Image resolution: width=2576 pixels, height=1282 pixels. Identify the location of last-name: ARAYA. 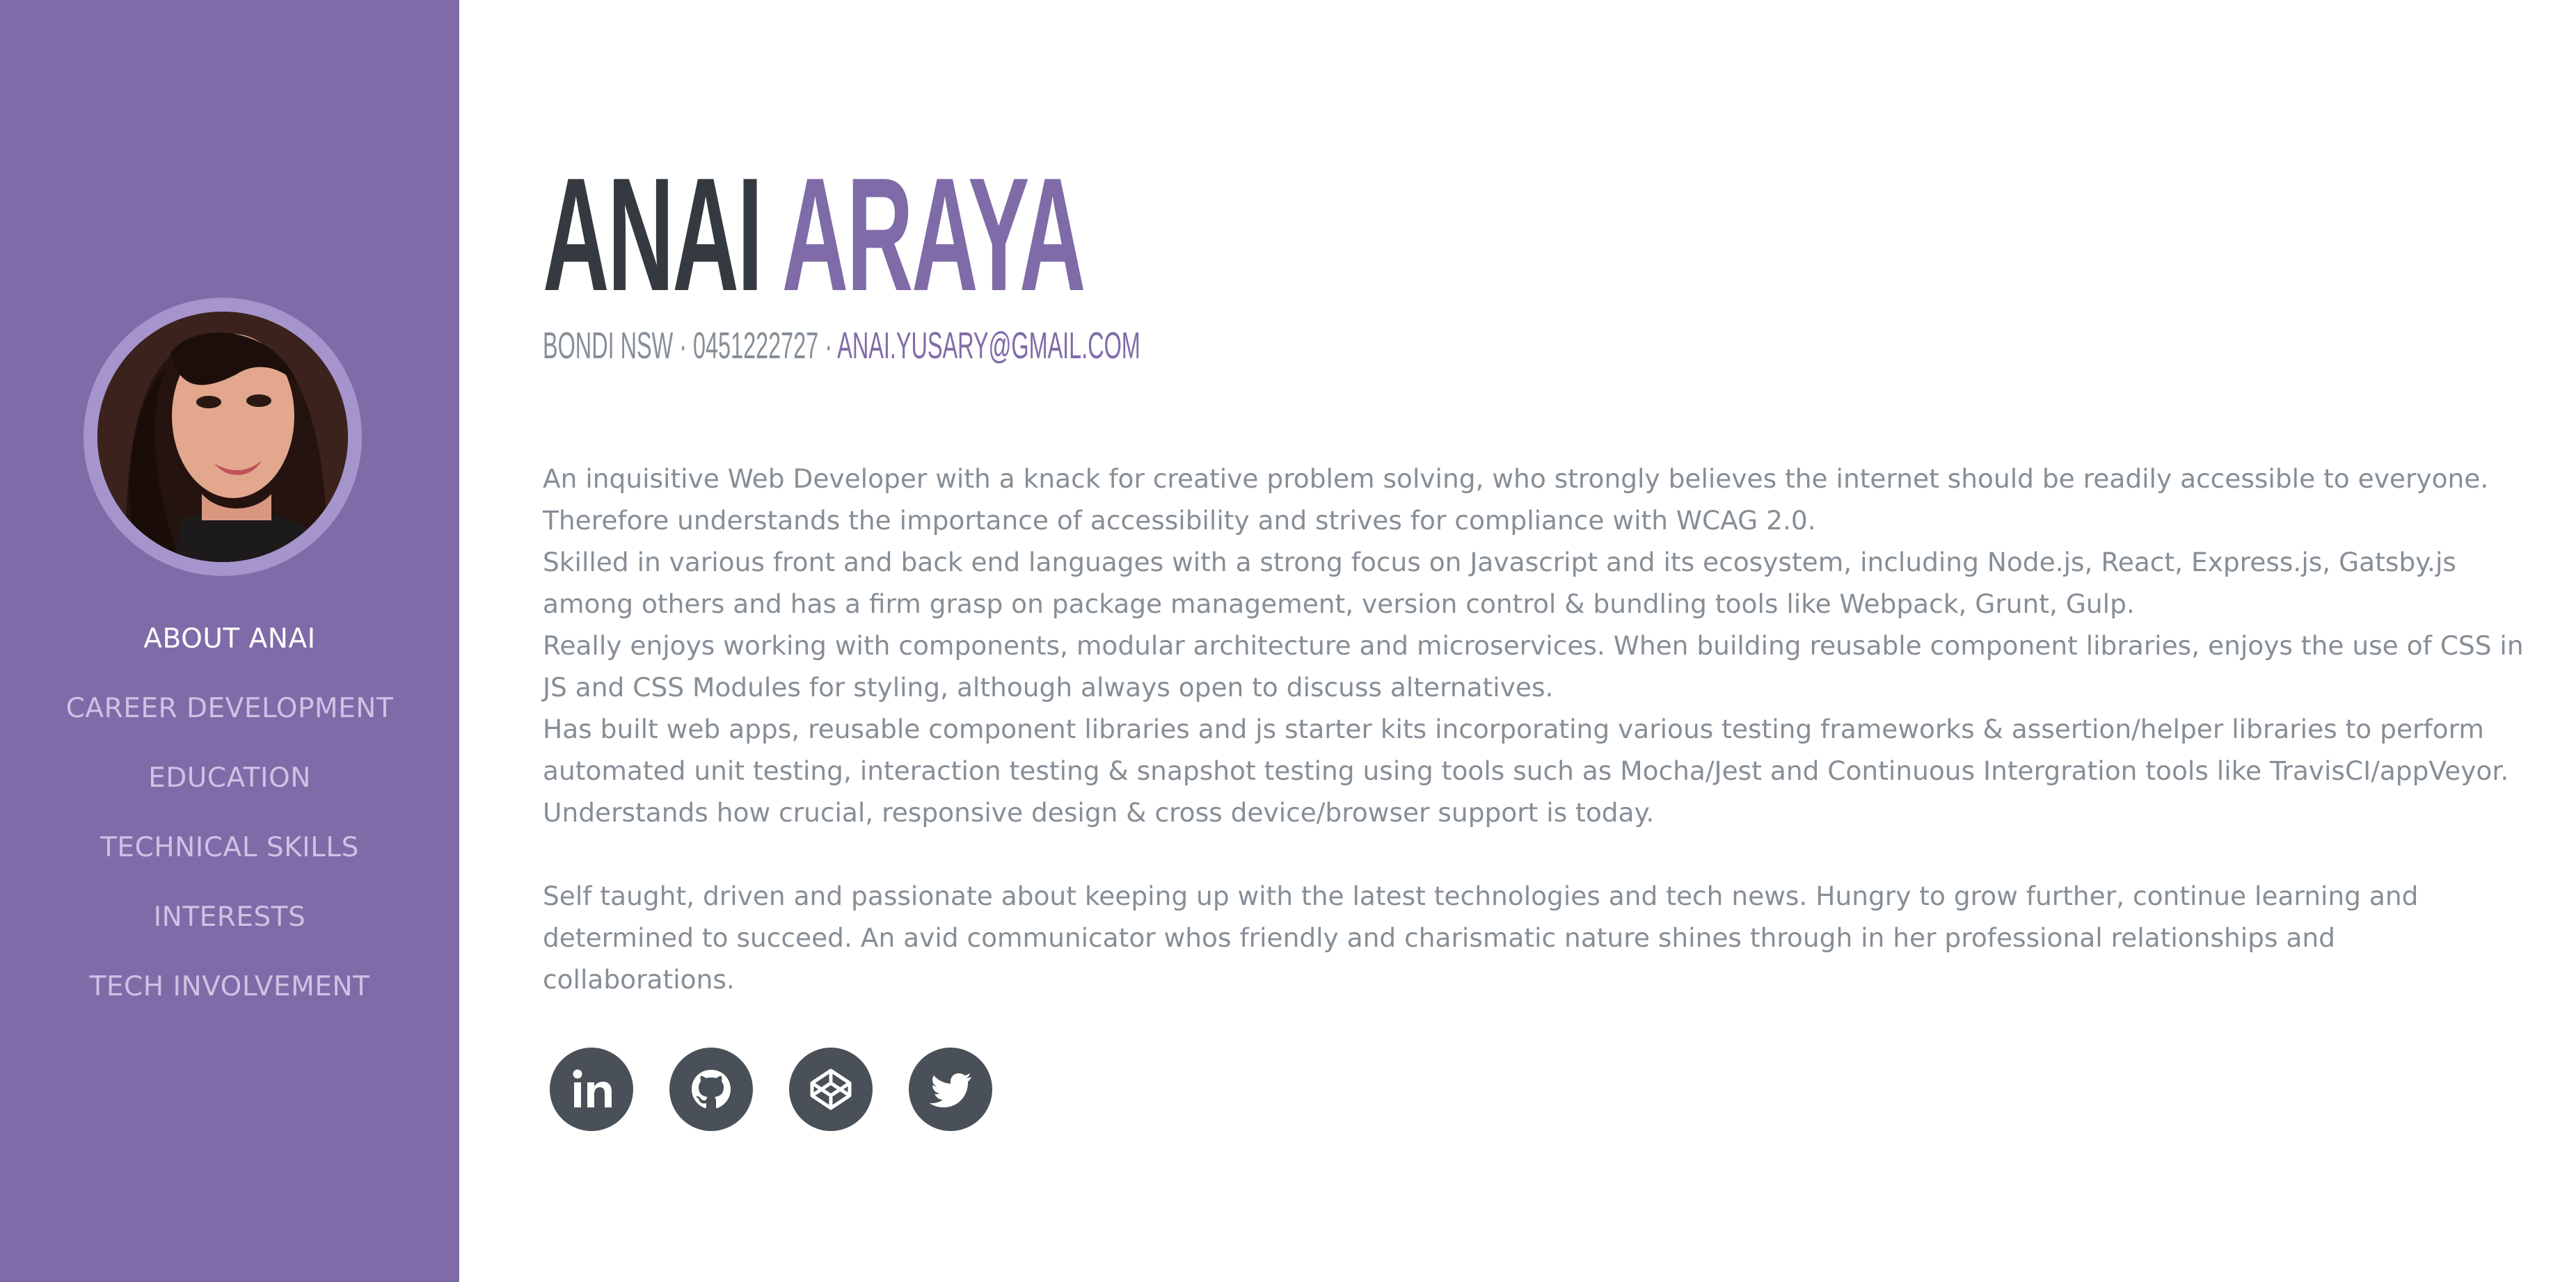
(933, 235).